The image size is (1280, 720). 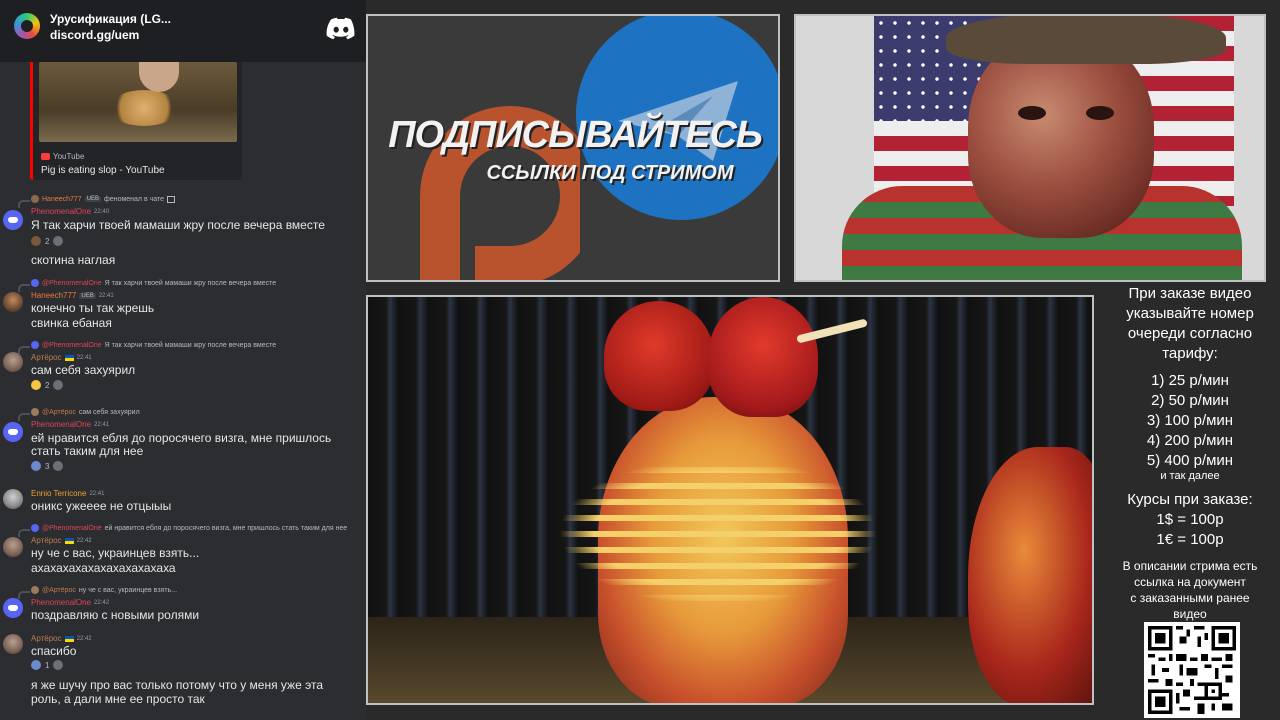 I want to click on info-heading-line: При заказе видео, so click(x=1190, y=293).